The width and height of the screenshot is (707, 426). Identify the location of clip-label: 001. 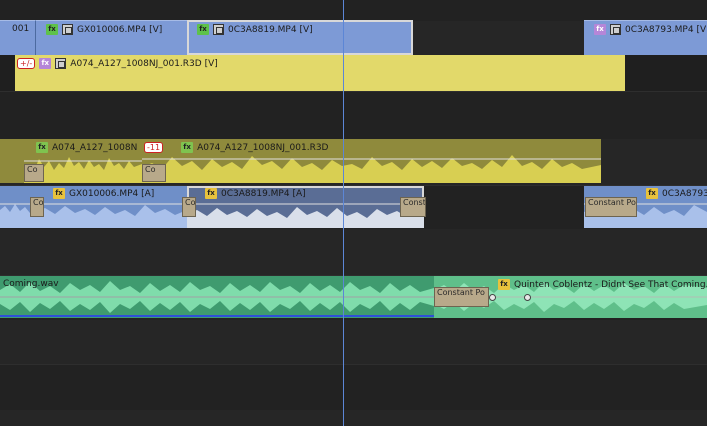
(21, 29).